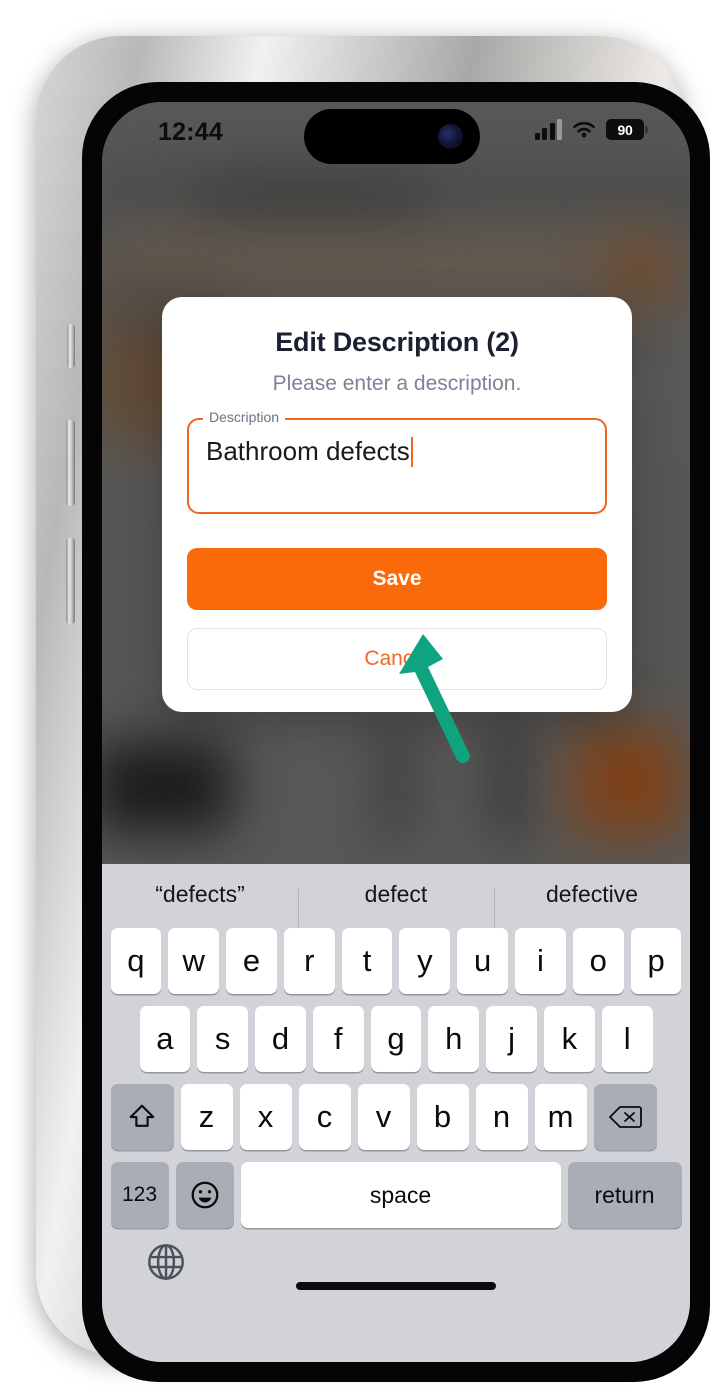 The image size is (720, 1392). What do you see at coordinates (400, 1195) in the screenshot?
I see `space-key: space` at bounding box center [400, 1195].